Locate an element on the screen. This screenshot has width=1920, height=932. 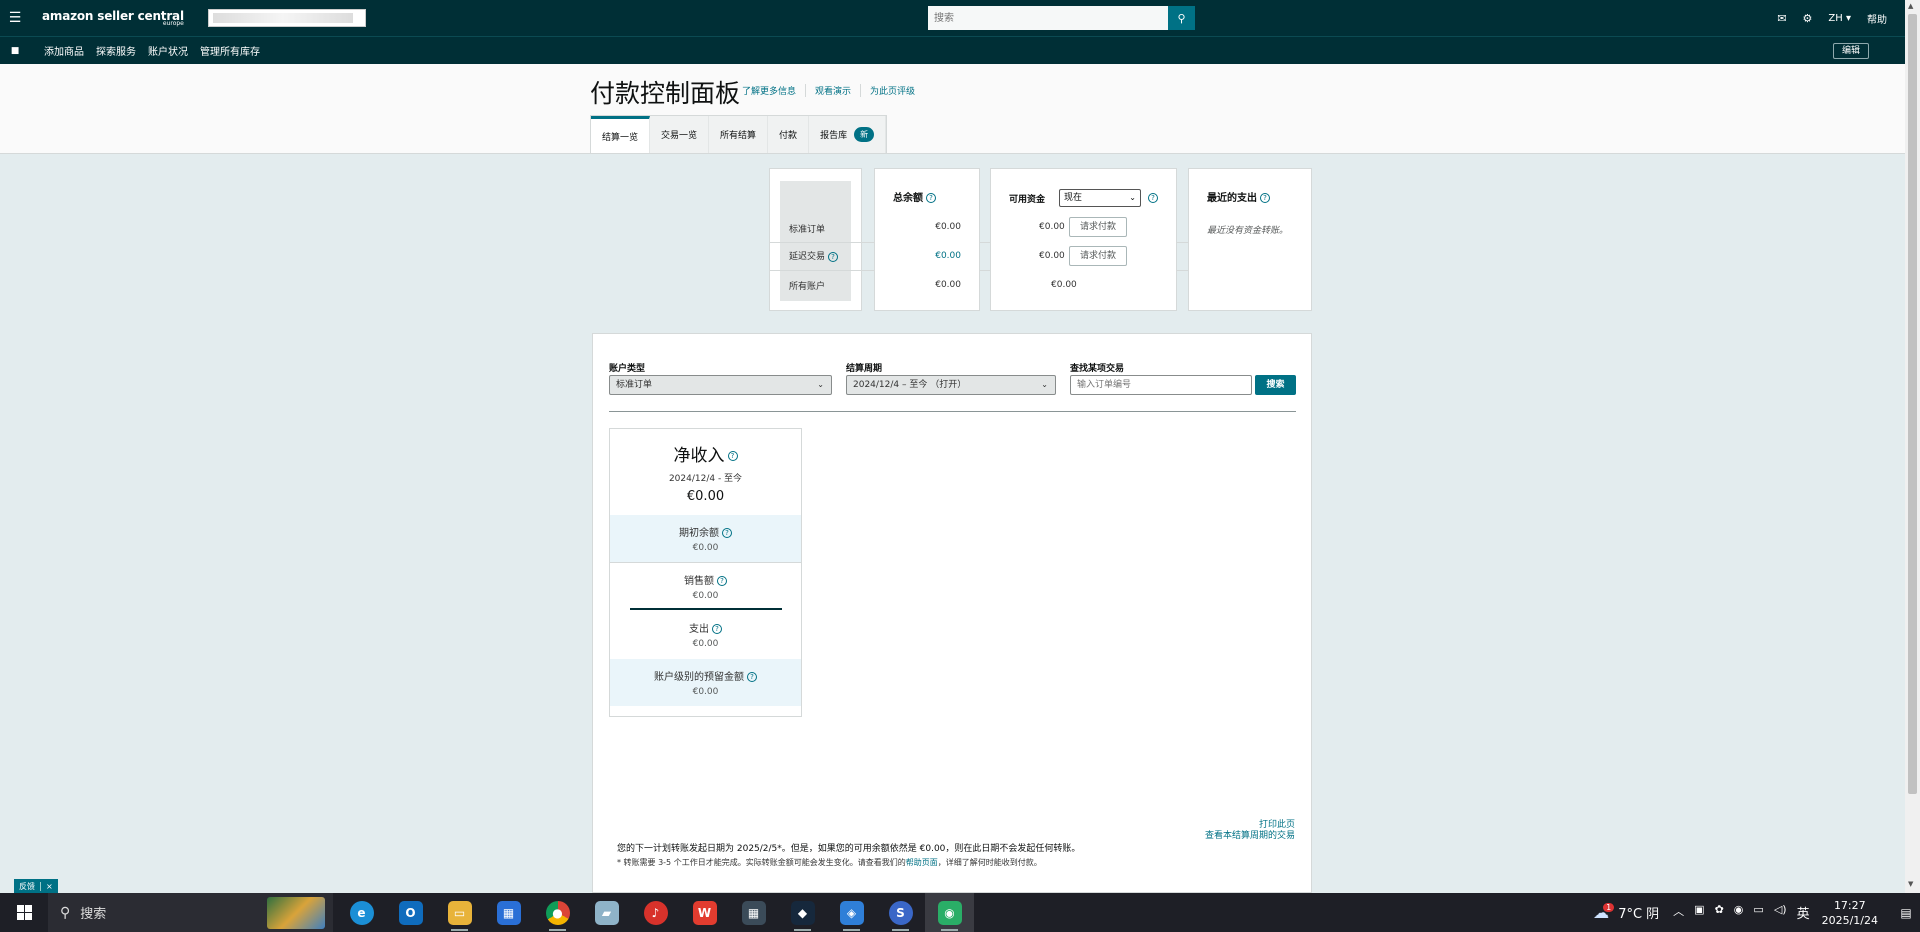
taskbar-calculator: ▦ is located at coordinates (753, 912).